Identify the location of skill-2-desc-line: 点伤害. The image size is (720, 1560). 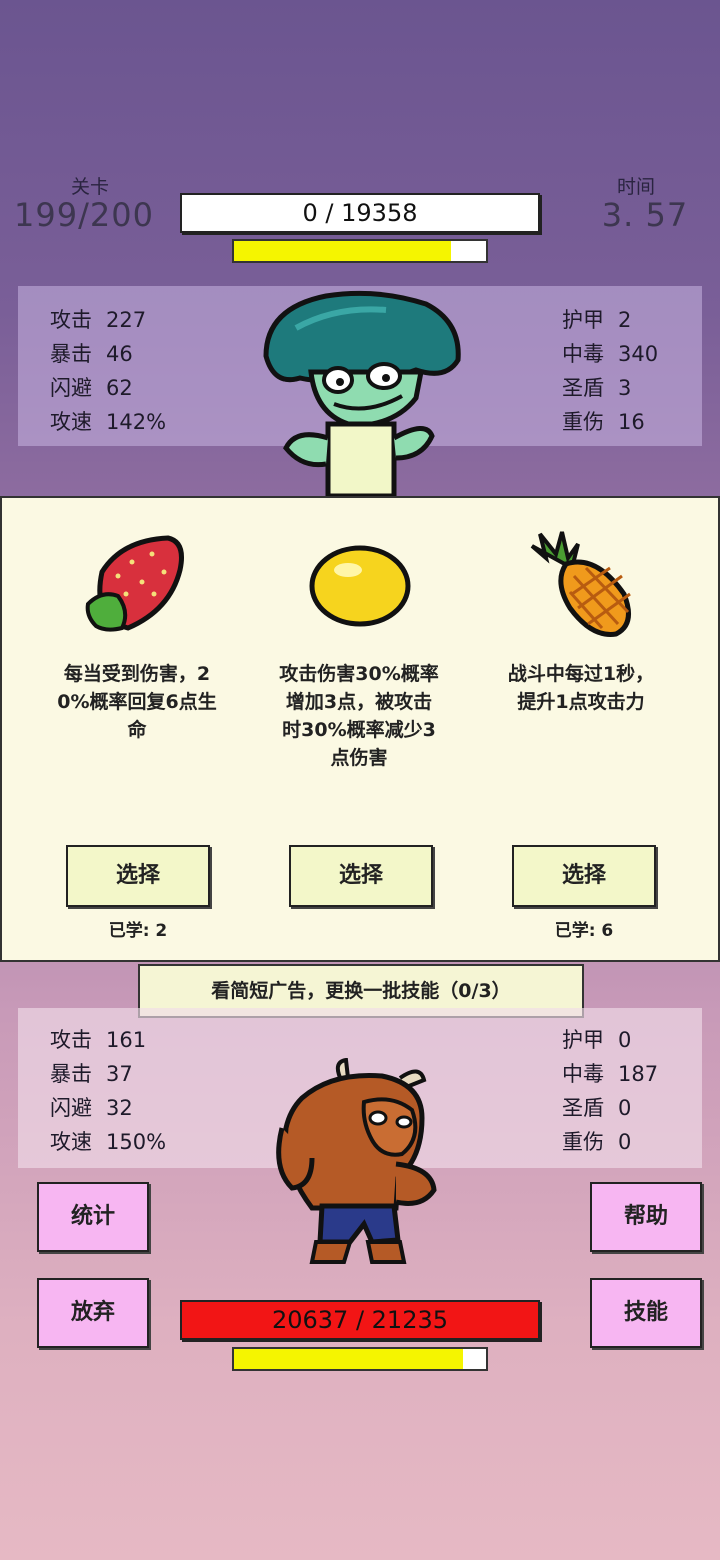
(359, 758).